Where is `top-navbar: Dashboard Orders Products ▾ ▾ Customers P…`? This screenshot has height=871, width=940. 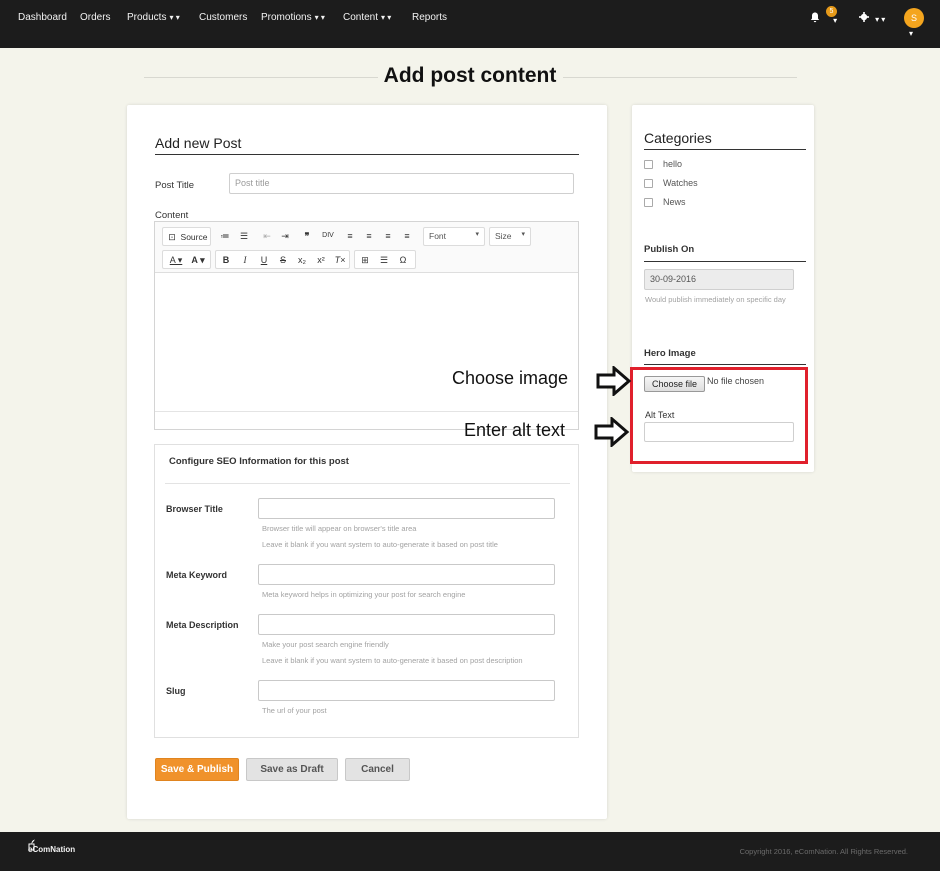 top-navbar: Dashboard Orders Products ▾ ▾ Customers P… is located at coordinates (470, 24).